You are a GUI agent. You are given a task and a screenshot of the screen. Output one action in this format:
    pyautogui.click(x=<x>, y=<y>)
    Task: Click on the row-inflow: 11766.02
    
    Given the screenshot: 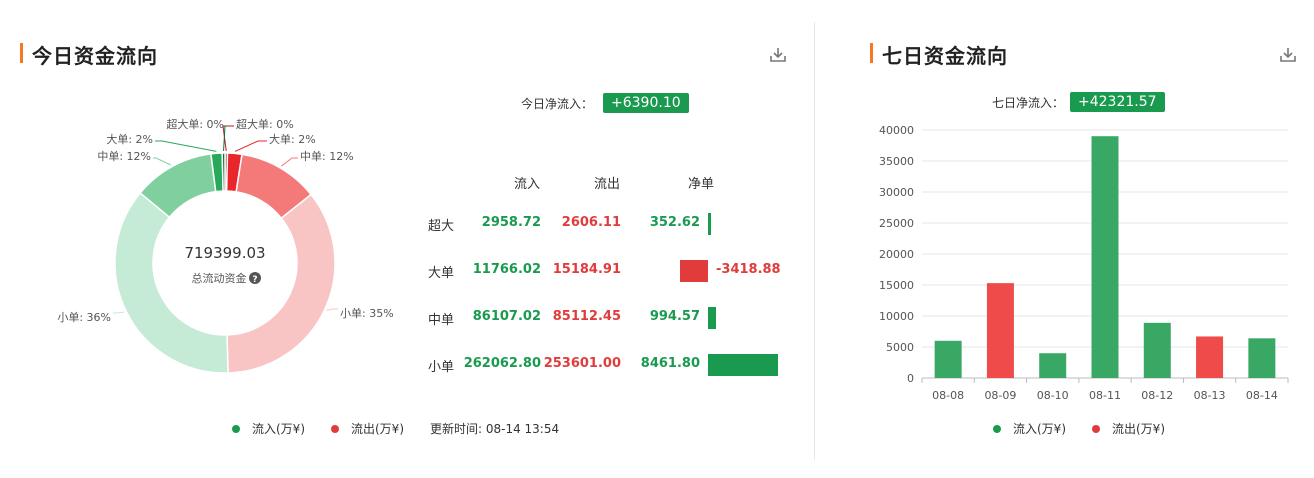 What is the action you would take?
    pyautogui.click(x=506, y=269)
    